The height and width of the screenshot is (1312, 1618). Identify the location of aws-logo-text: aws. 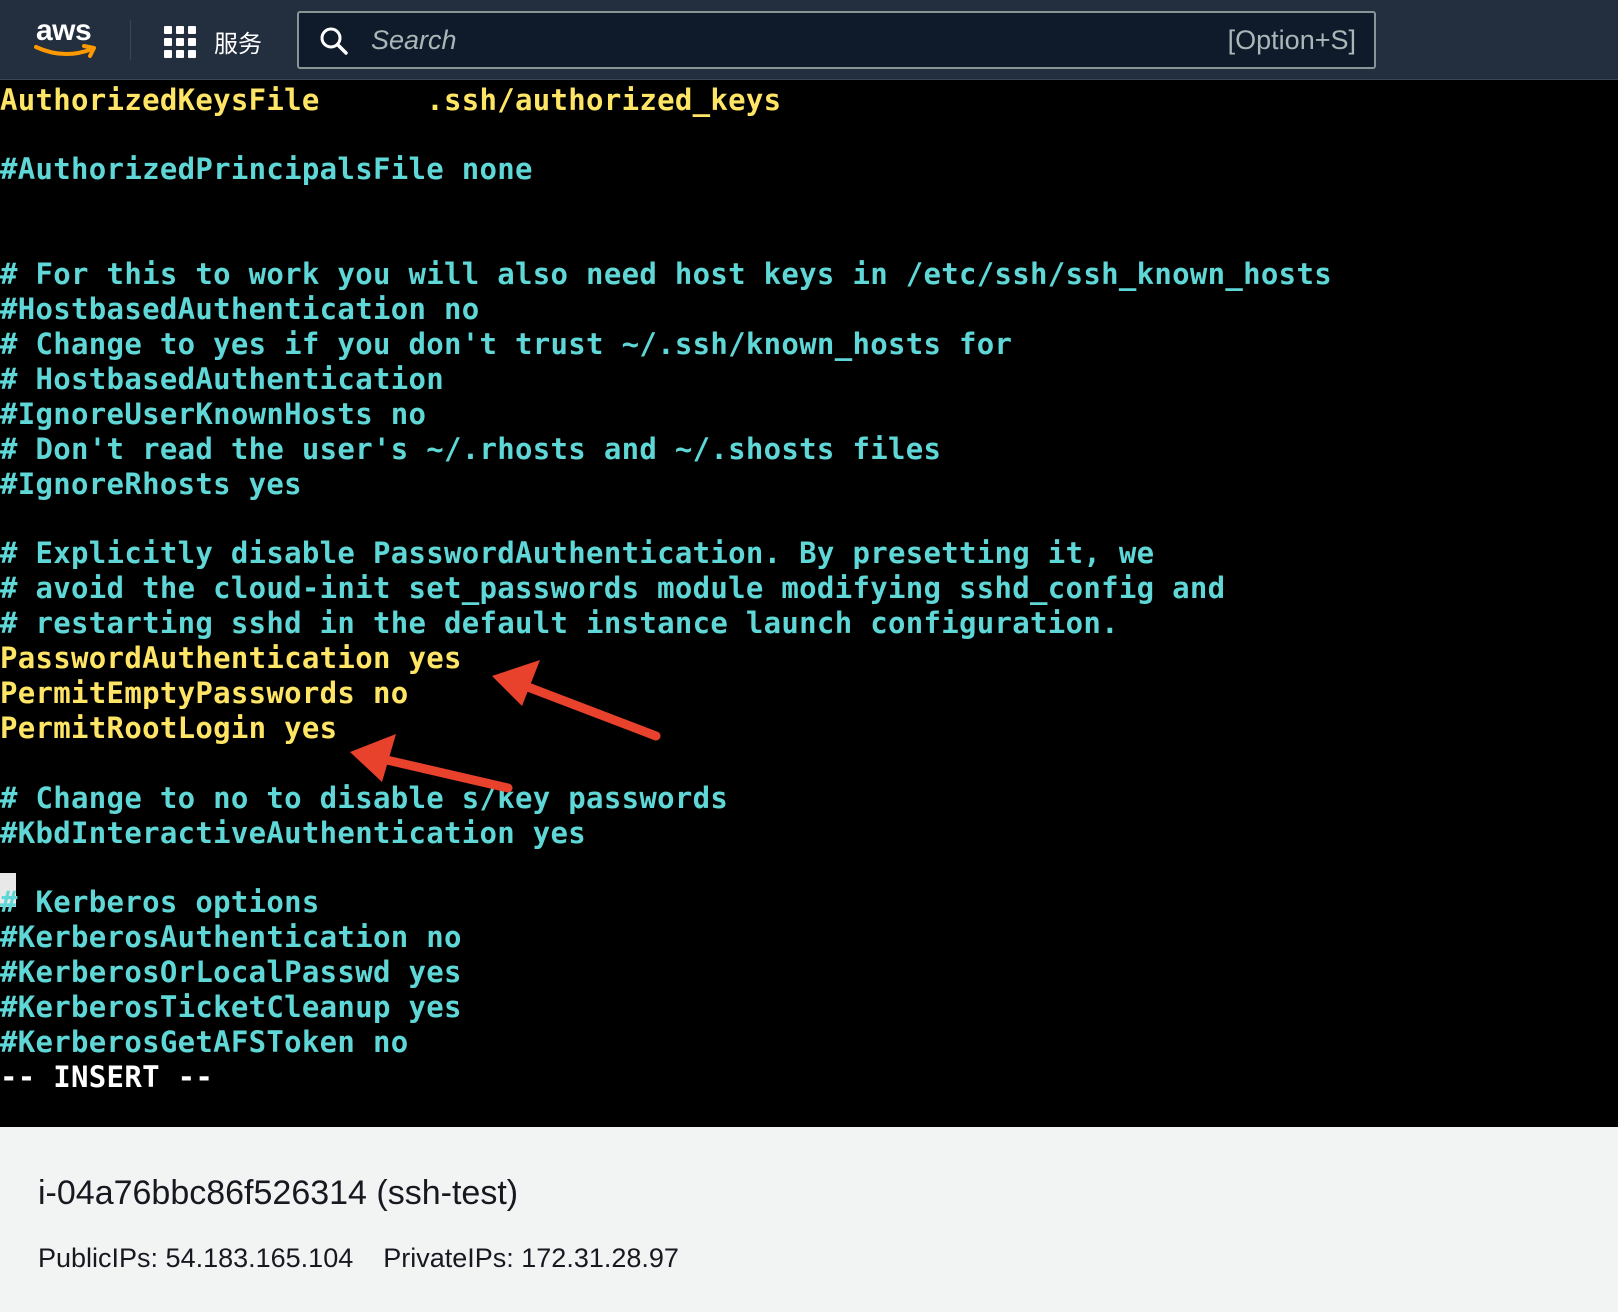
(64, 30).